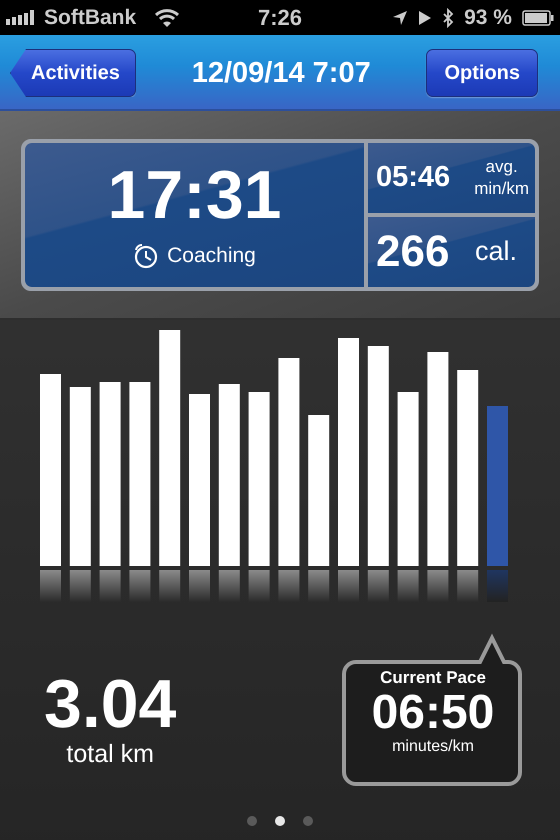 The height and width of the screenshot is (840, 560). I want to click on battery-icon, so click(538, 18).